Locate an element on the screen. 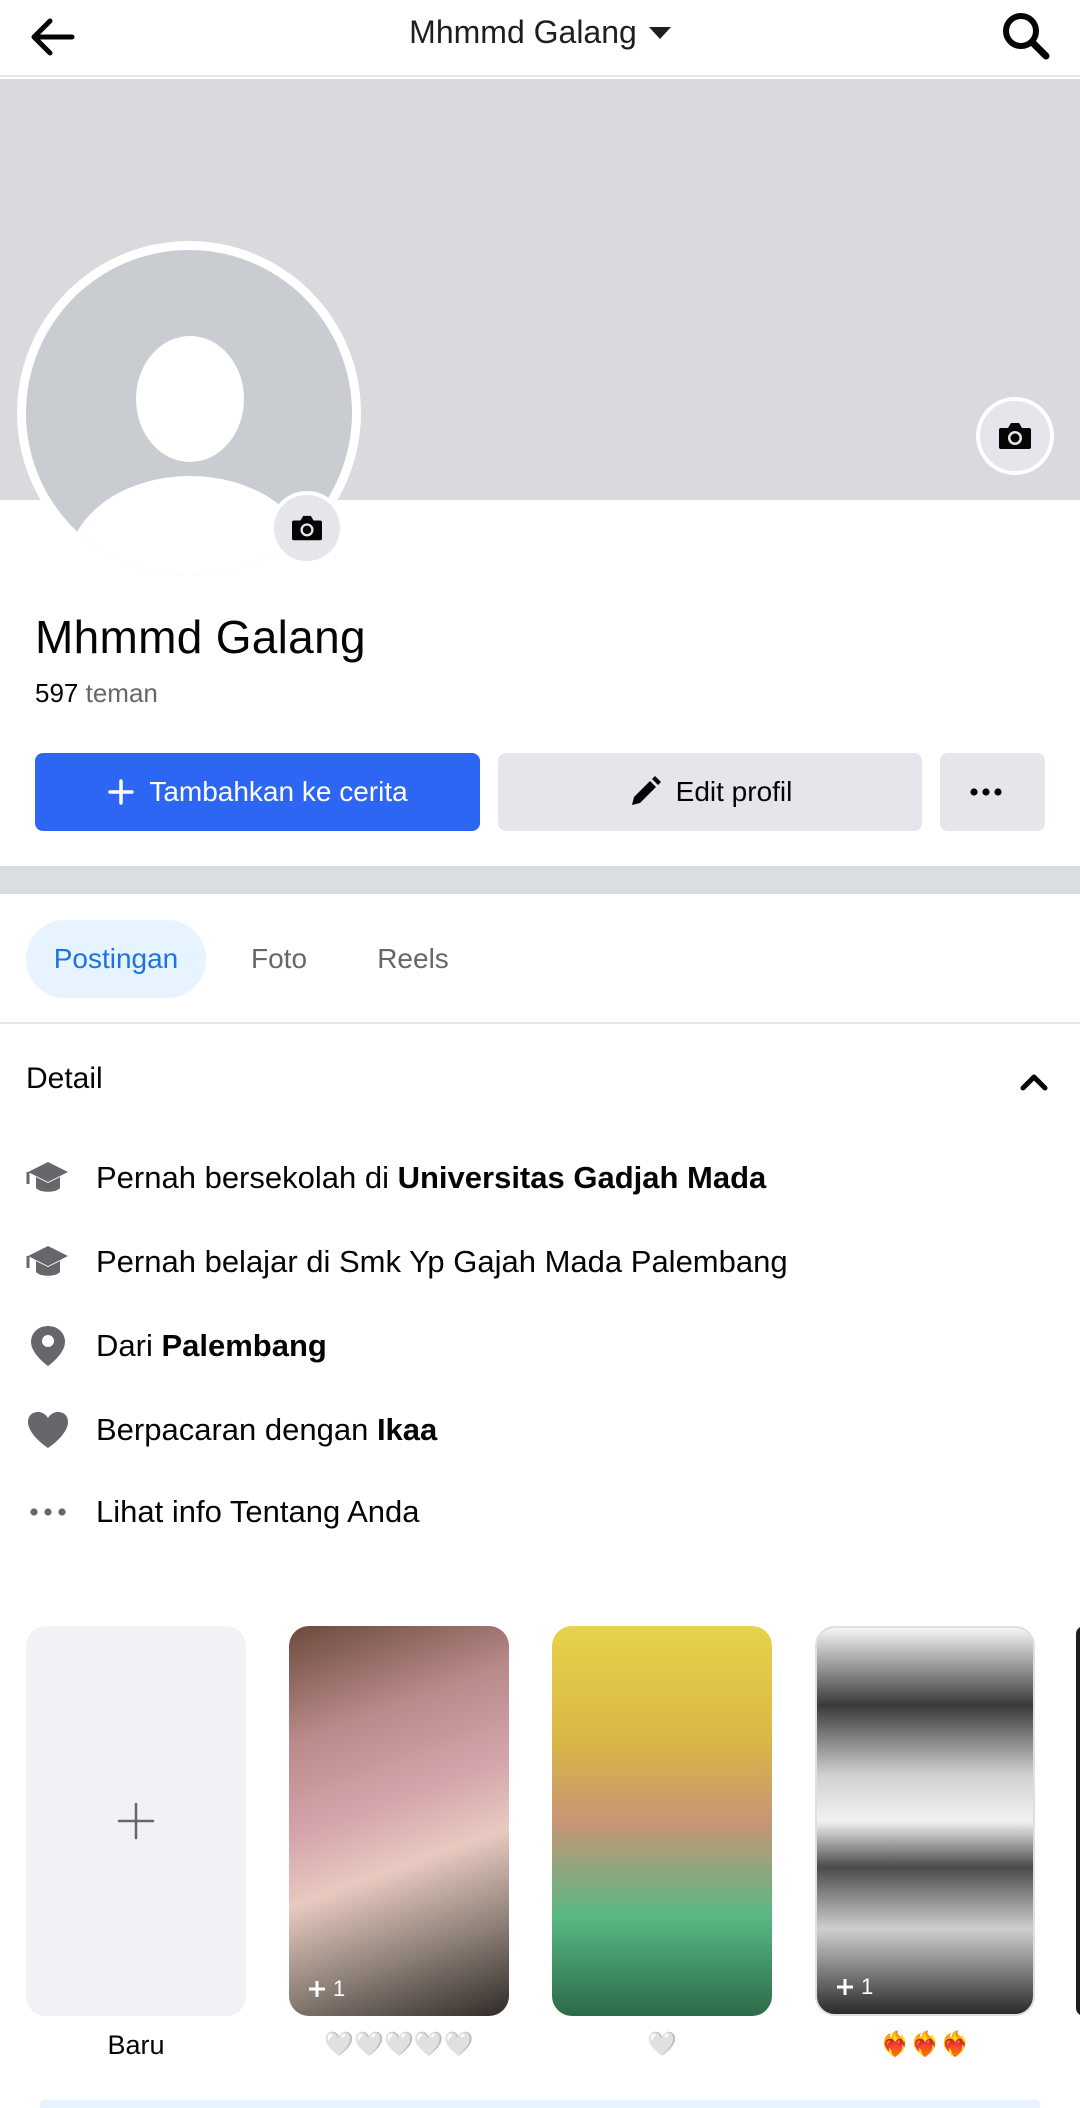 Image resolution: width=1080 pixels, height=2108 pixels. new-featured-button is located at coordinates (136, 1821).